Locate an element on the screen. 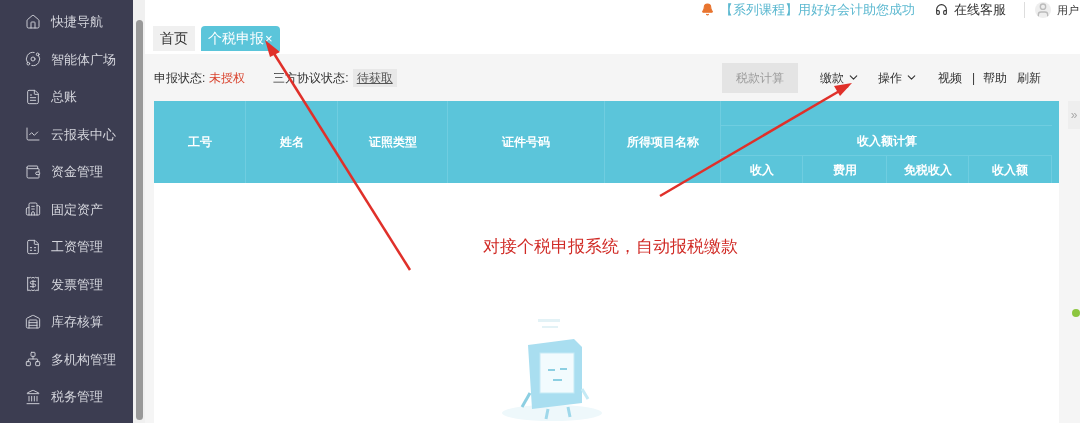  column-header: 姓名 is located at coordinates (292, 142).